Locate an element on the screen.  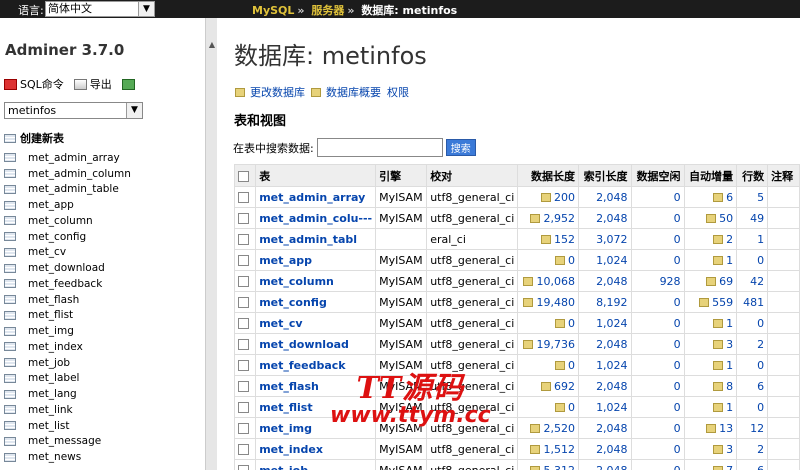
export-link: 导出 is located at coordinates (92, 84).